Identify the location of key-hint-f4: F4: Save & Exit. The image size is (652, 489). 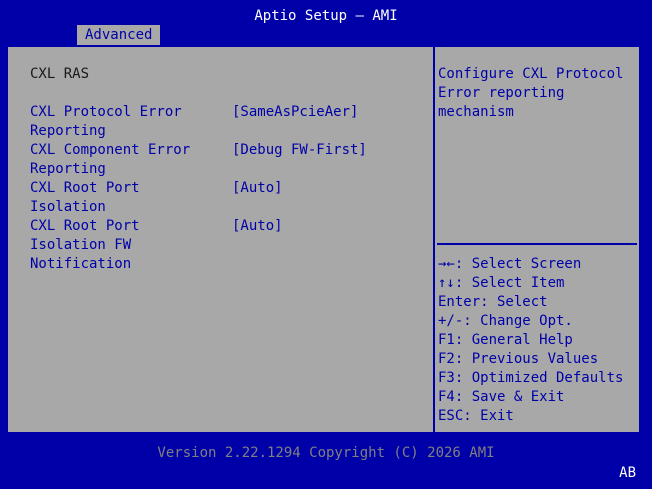
(501, 397).